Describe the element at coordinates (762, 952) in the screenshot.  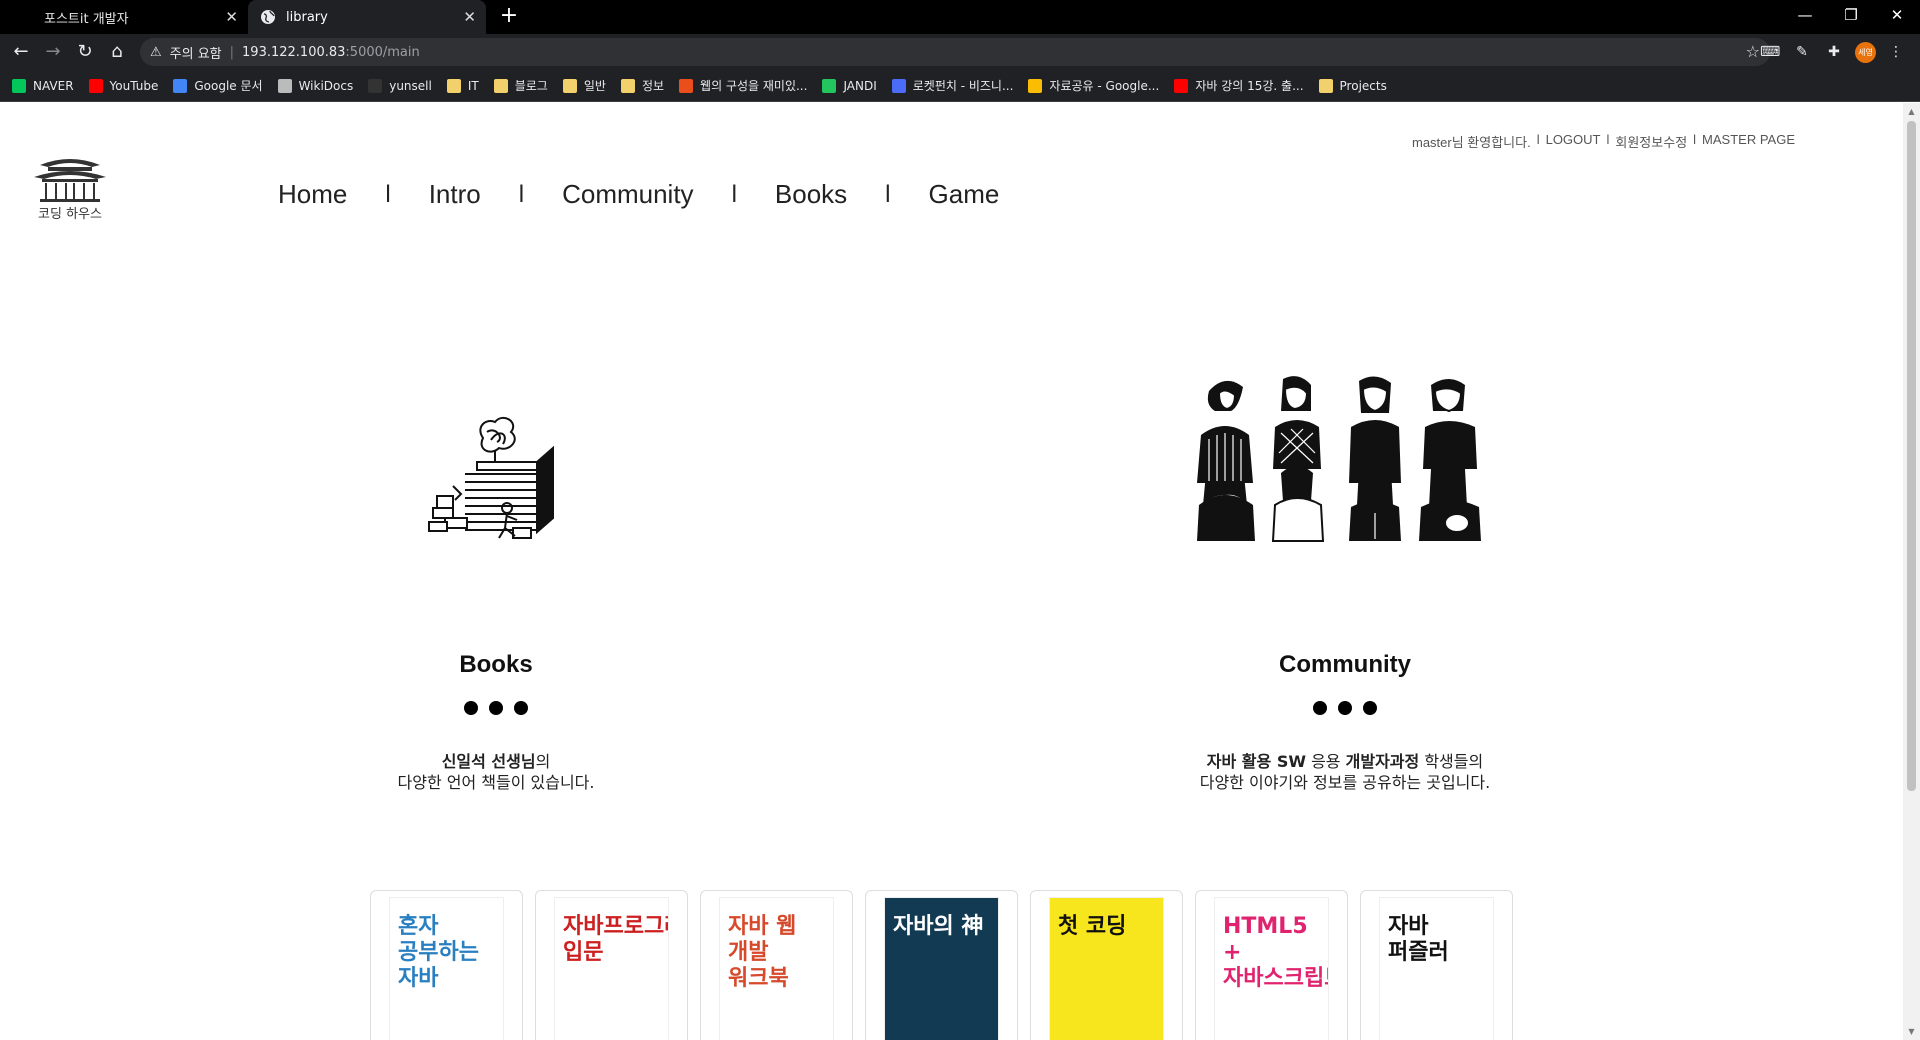
I see `book-cover-title: 자바 웹 개발 워크북` at that location.